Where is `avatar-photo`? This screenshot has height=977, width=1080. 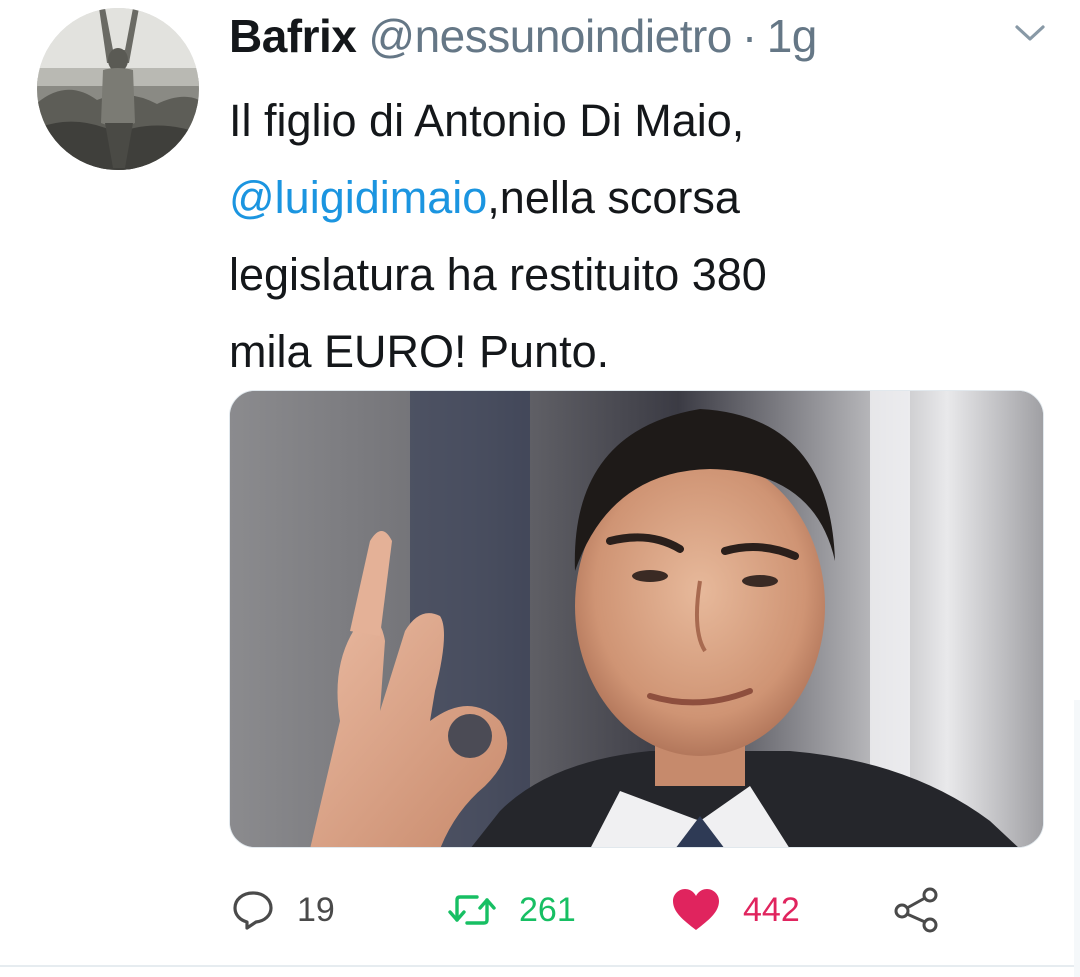 avatar-photo is located at coordinates (118, 89).